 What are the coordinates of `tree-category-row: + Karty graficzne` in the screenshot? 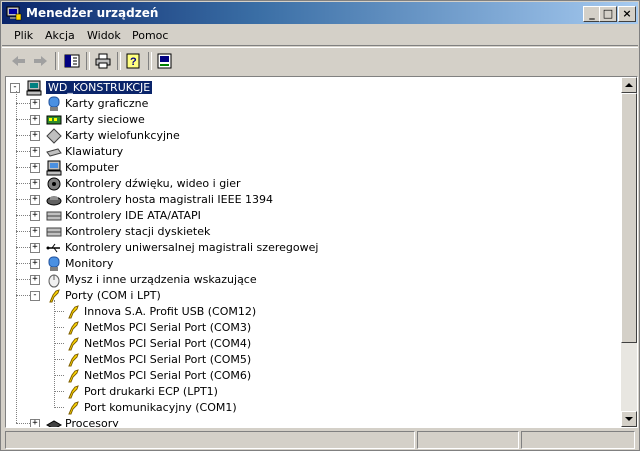 It's located at (313, 104).